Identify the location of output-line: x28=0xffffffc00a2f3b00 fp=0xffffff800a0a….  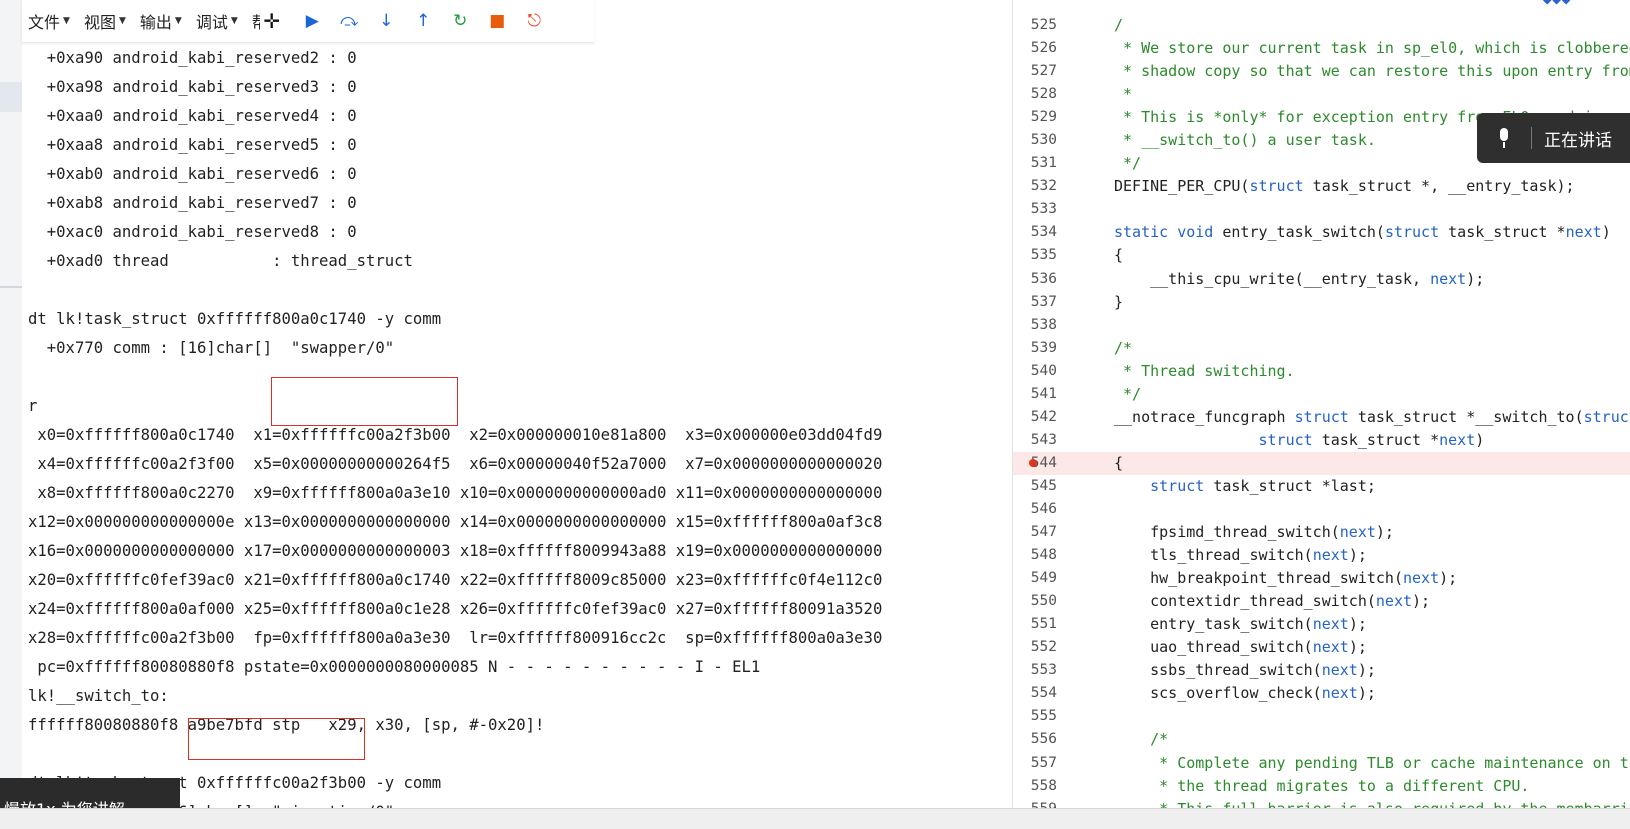
(455, 638).